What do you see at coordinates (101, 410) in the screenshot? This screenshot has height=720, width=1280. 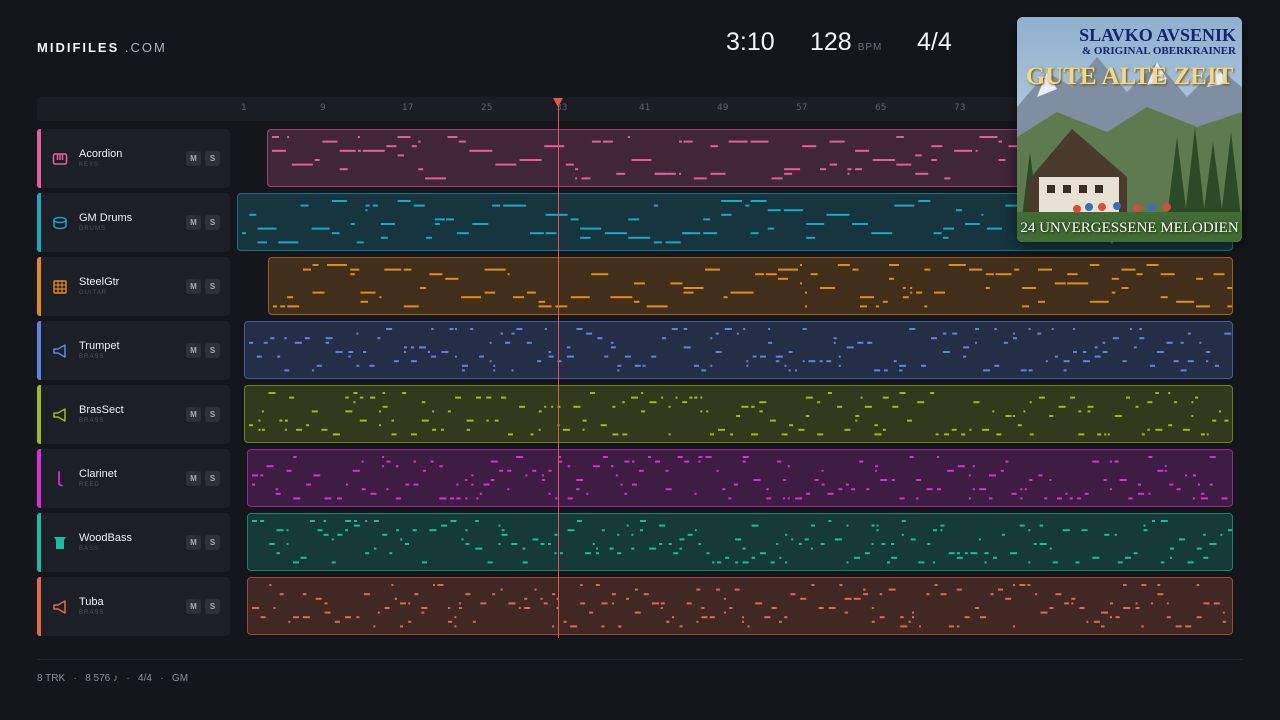 I see `track-name: BrasSect` at bounding box center [101, 410].